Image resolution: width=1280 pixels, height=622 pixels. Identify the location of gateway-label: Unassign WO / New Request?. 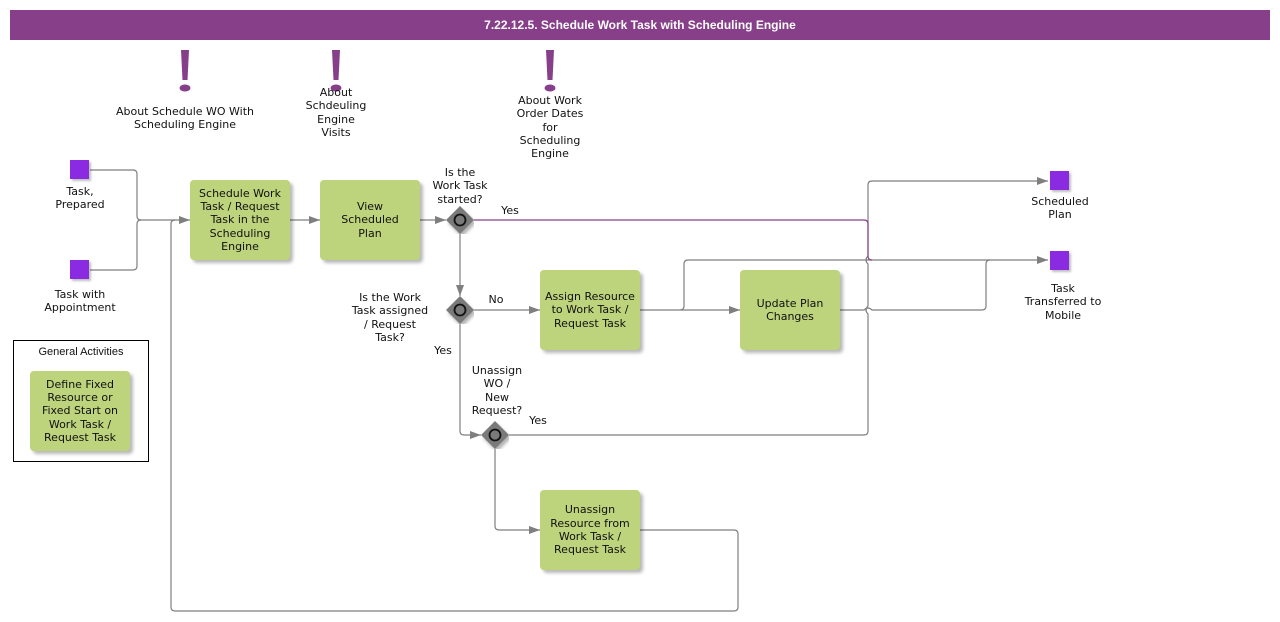
(497, 390).